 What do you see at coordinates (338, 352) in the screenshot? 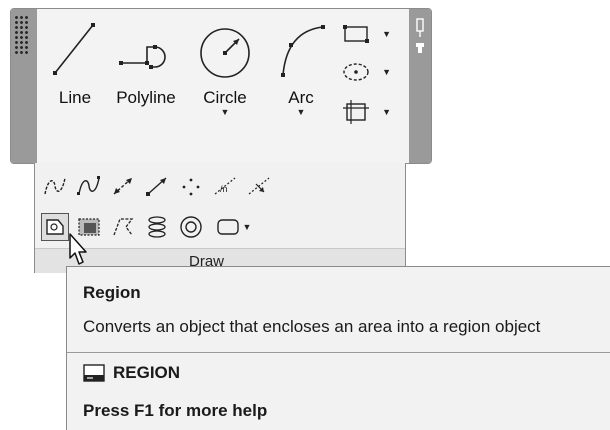
I see `tooltip-divider` at bounding box center [338, 352].